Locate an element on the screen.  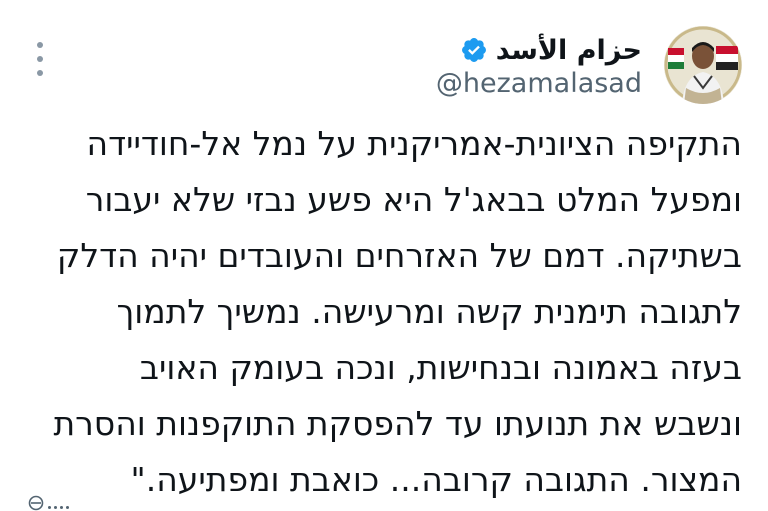
ellipsis-icon is located at coordinates (58, 507).